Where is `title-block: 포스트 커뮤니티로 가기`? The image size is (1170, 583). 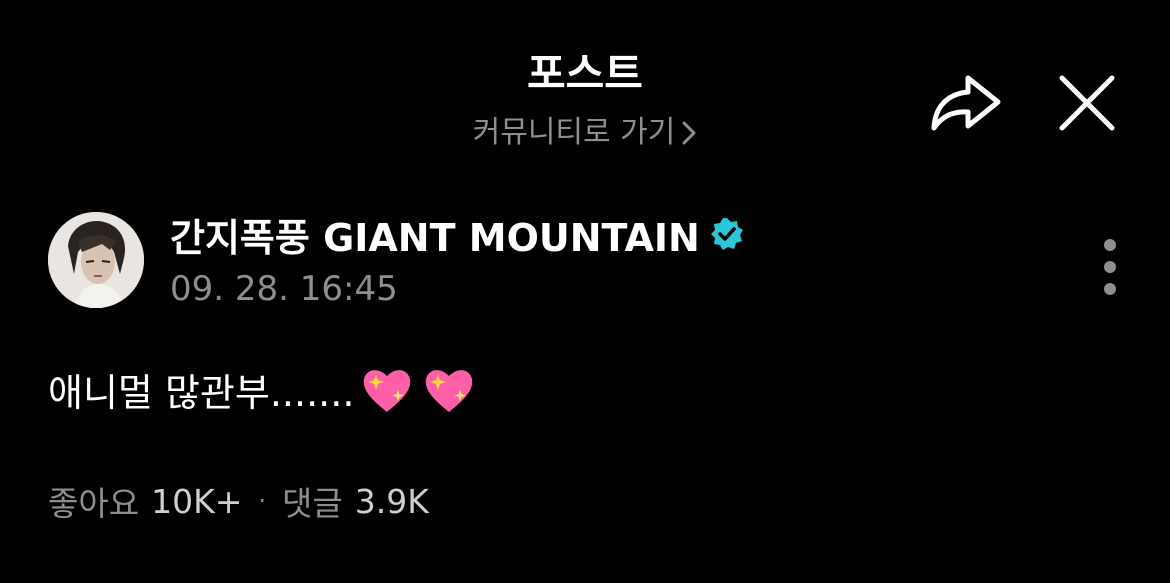
title-block: 포스트 커뮤니티로 가기 is located at coordinates (585, 99).